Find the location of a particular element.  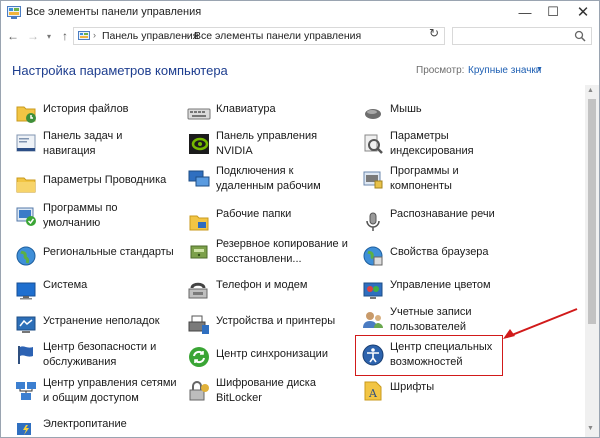

item-phone-modem: Телефон и модем is located at coordinates (267, 293).